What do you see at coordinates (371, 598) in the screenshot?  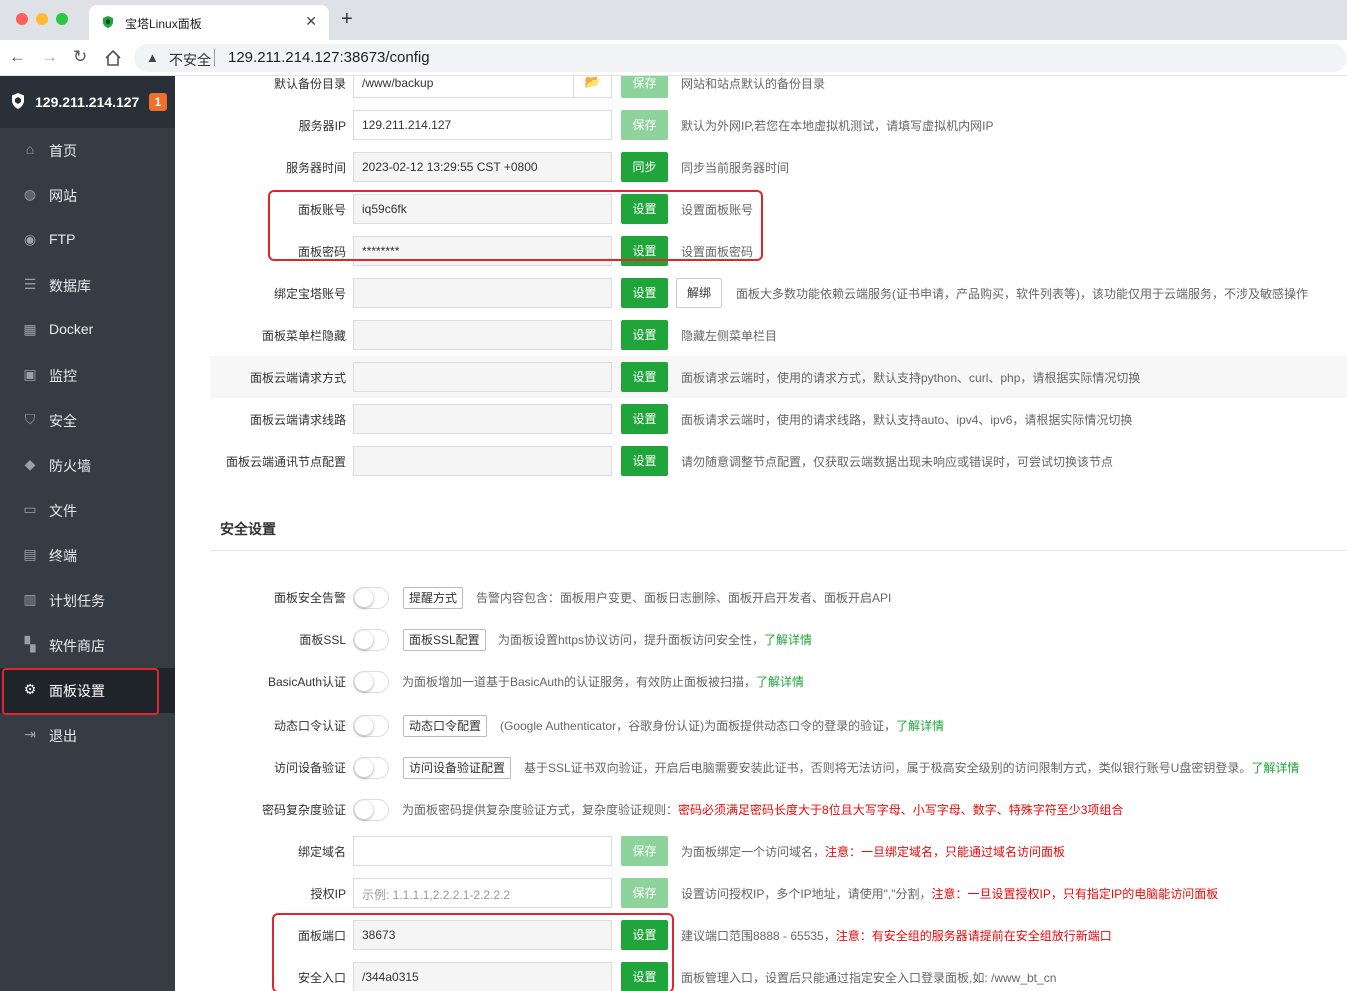 I see `alert-toggle` at bounding box center [371, 598].